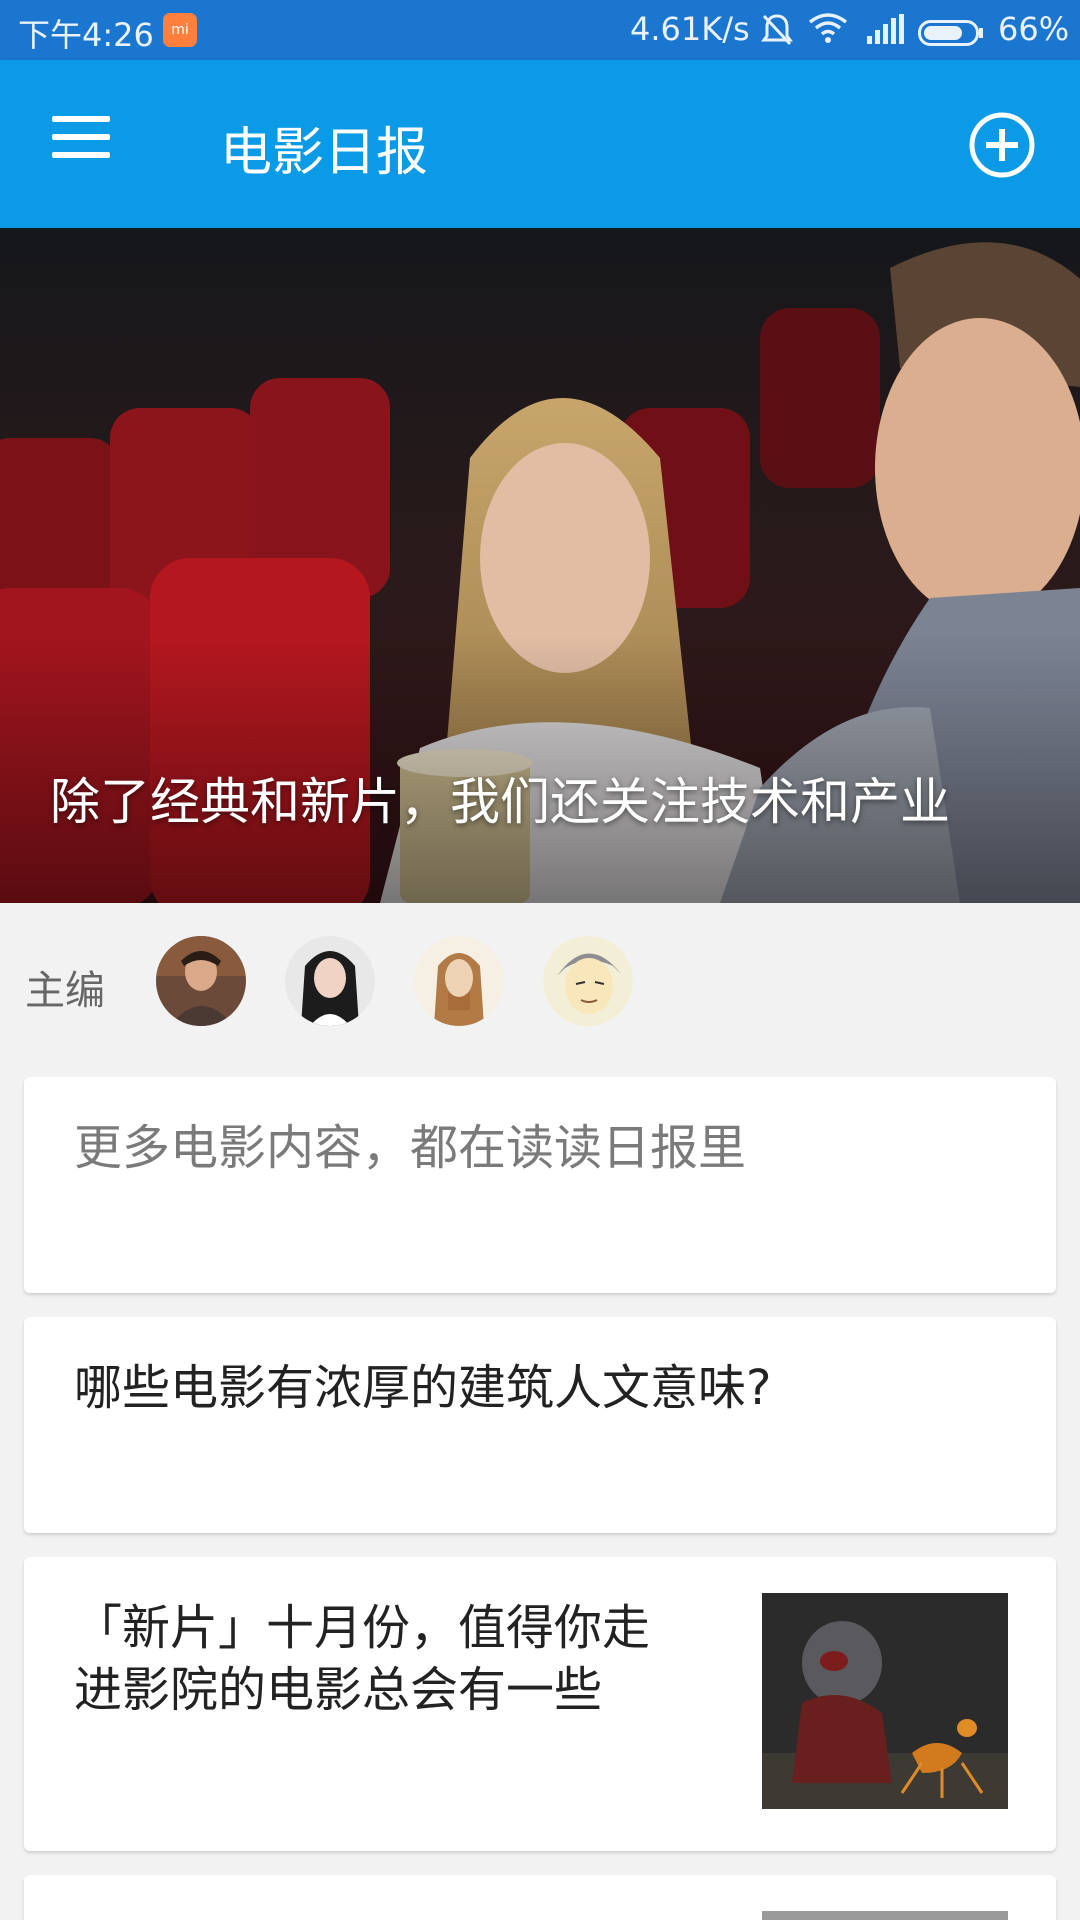 This screenshot has width=1080, height=1920. What do you see at coordinates (540, 144) in the screenshot?
I see `app-bar: 电影日报` at bounding box center [540, 144].